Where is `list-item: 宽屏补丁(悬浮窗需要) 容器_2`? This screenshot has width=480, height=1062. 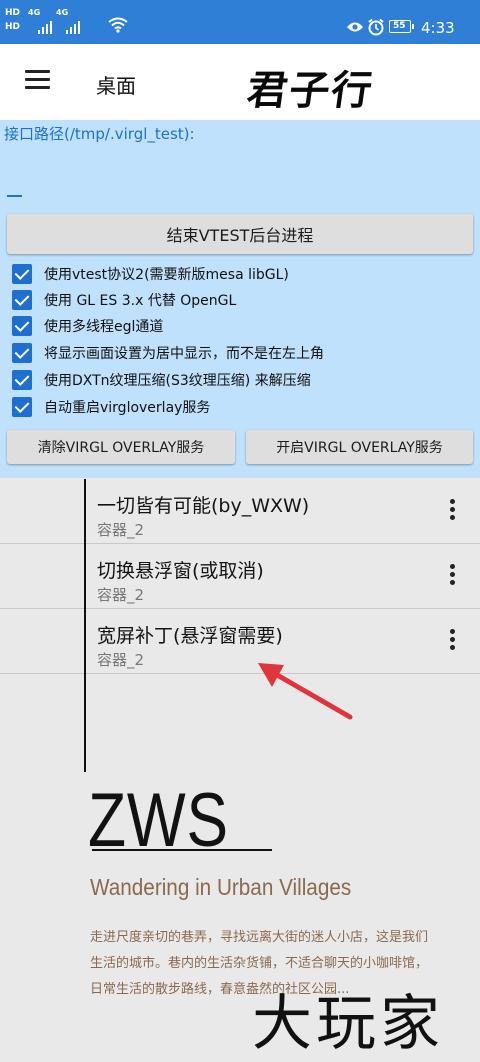 list-item: 宽屏补丁(悬浮窗需要) 容器_2 is located at coordinates (240, 641).